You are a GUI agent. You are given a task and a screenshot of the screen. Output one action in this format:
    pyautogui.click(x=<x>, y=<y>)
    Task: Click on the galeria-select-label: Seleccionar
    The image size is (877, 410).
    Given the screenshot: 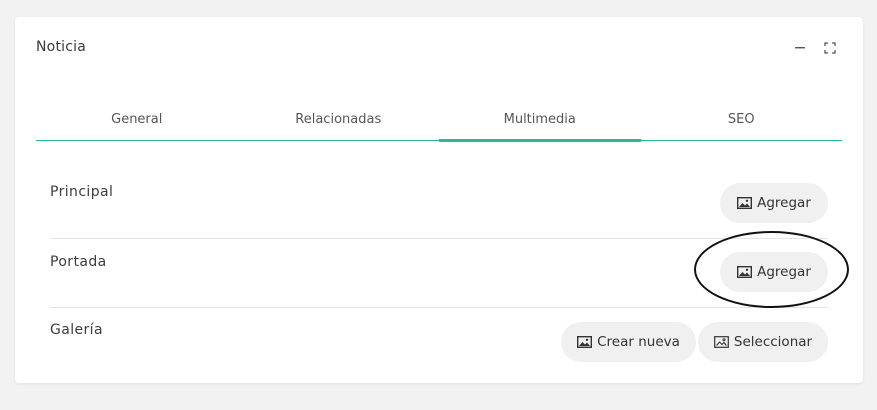 What is the action you would take?
    pyautogui.click(x=773, y=342)
    